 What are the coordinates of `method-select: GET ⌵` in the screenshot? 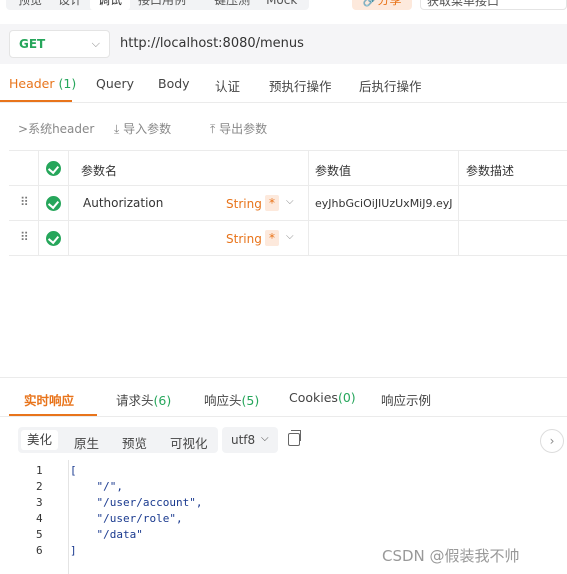 It's located at (59, 44).